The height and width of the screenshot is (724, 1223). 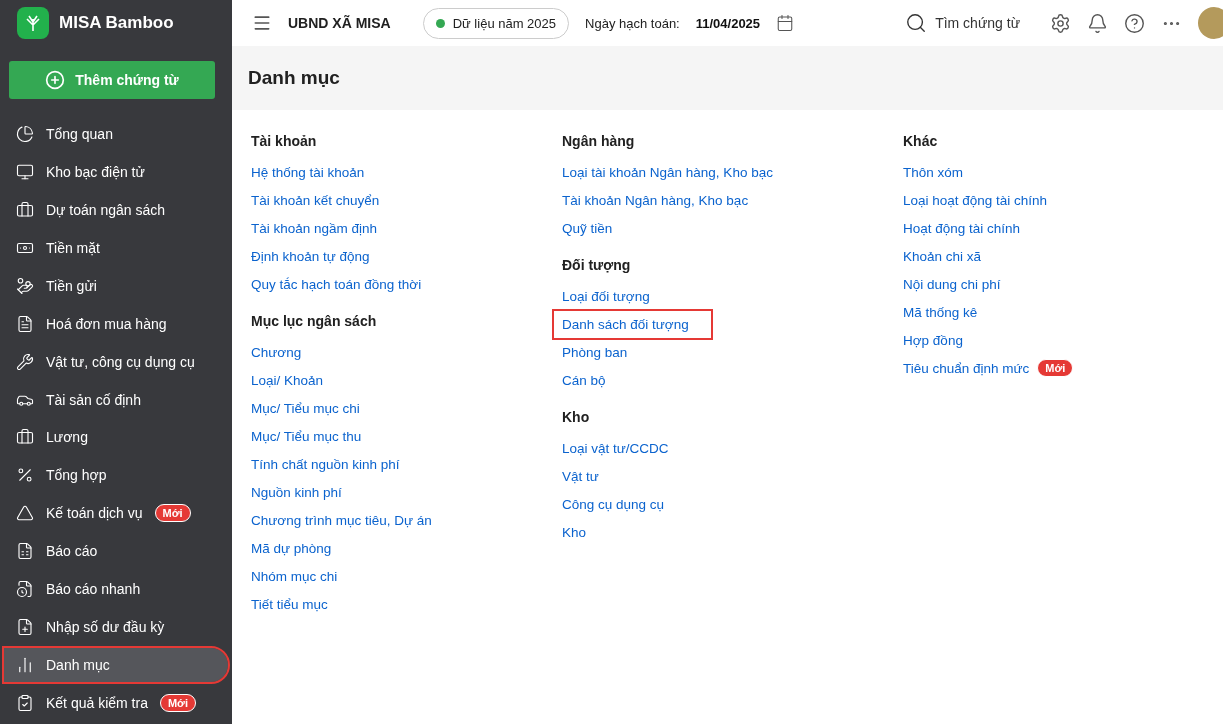 I want to click on catalog-link: Chương, so click(x=276, y=352).